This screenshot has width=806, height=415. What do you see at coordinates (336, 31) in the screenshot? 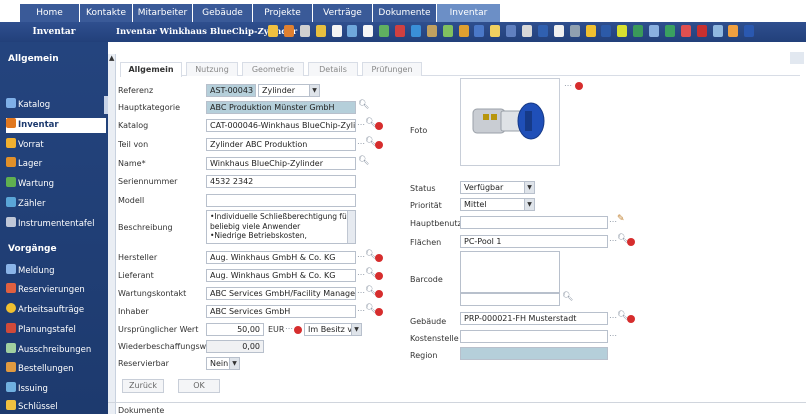
I see `page-icon` at bounding box center [336, 31].